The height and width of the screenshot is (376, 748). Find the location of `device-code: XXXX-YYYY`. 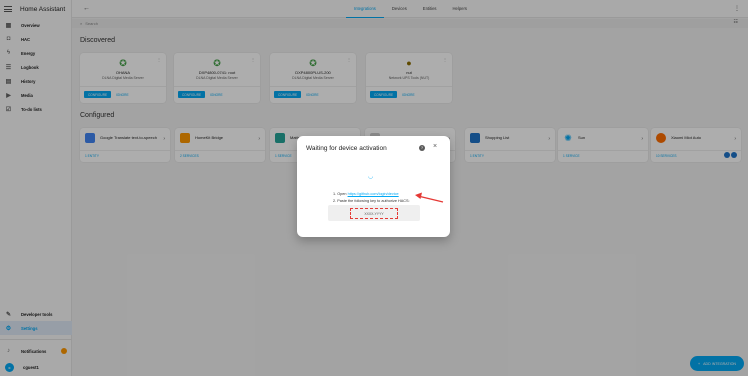

device-code: XXXX-YYYY is located at coordinates (374, 213).